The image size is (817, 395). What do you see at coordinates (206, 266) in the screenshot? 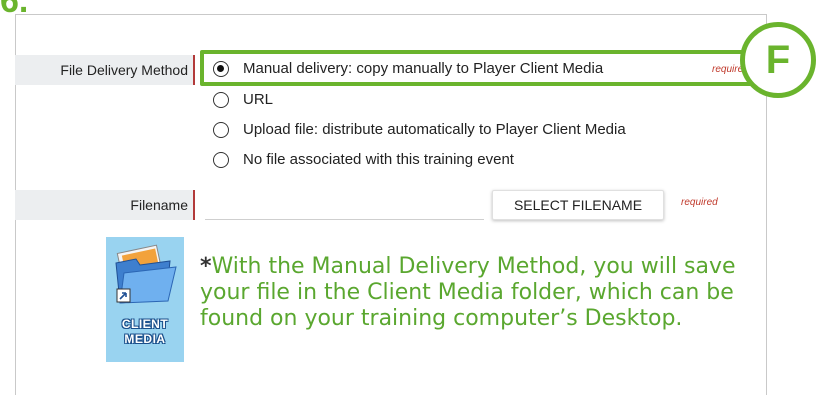
I see `note-asterisk: *` at bounding box center [206, 266].